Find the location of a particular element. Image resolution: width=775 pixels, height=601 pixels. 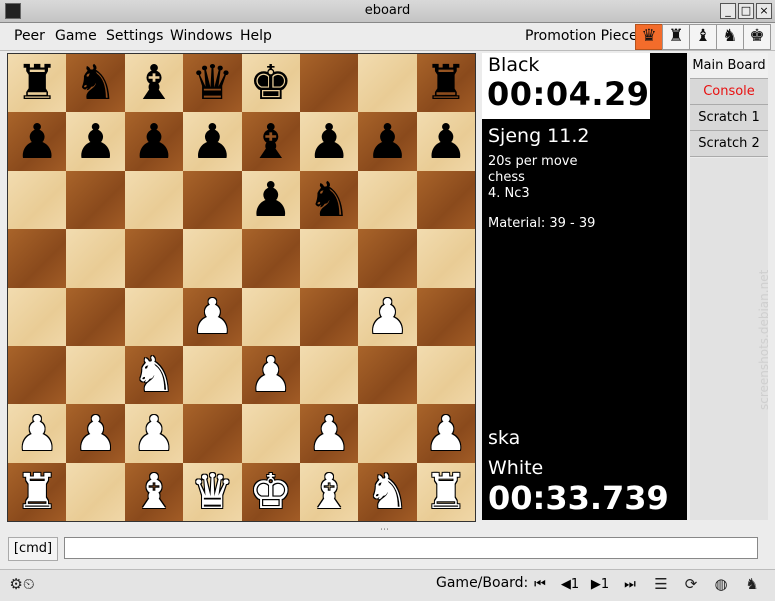

square-f8 is located at coordinates (329, 83).